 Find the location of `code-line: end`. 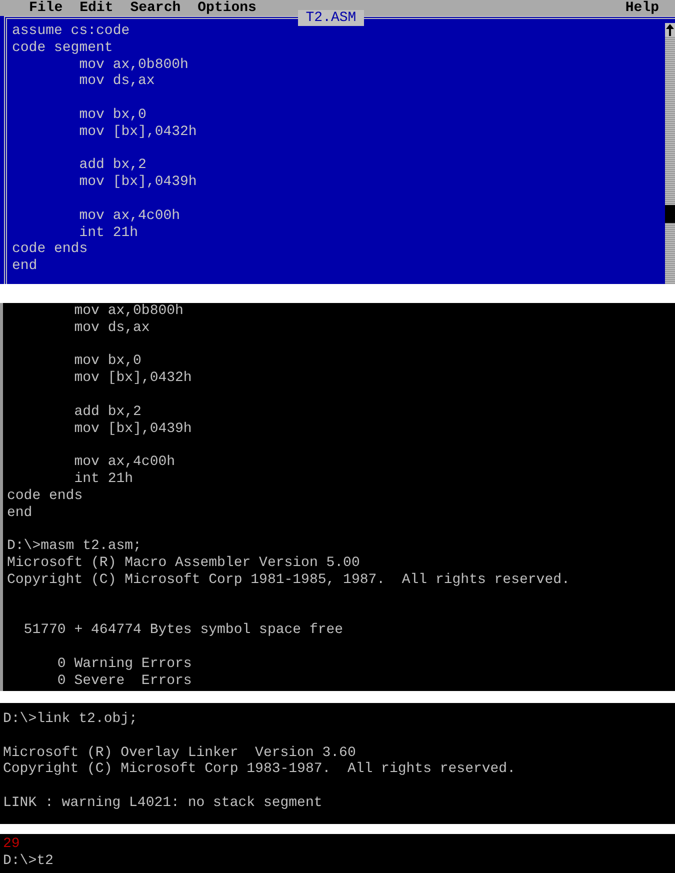

code-line: end is located at coordinates (25, 266).